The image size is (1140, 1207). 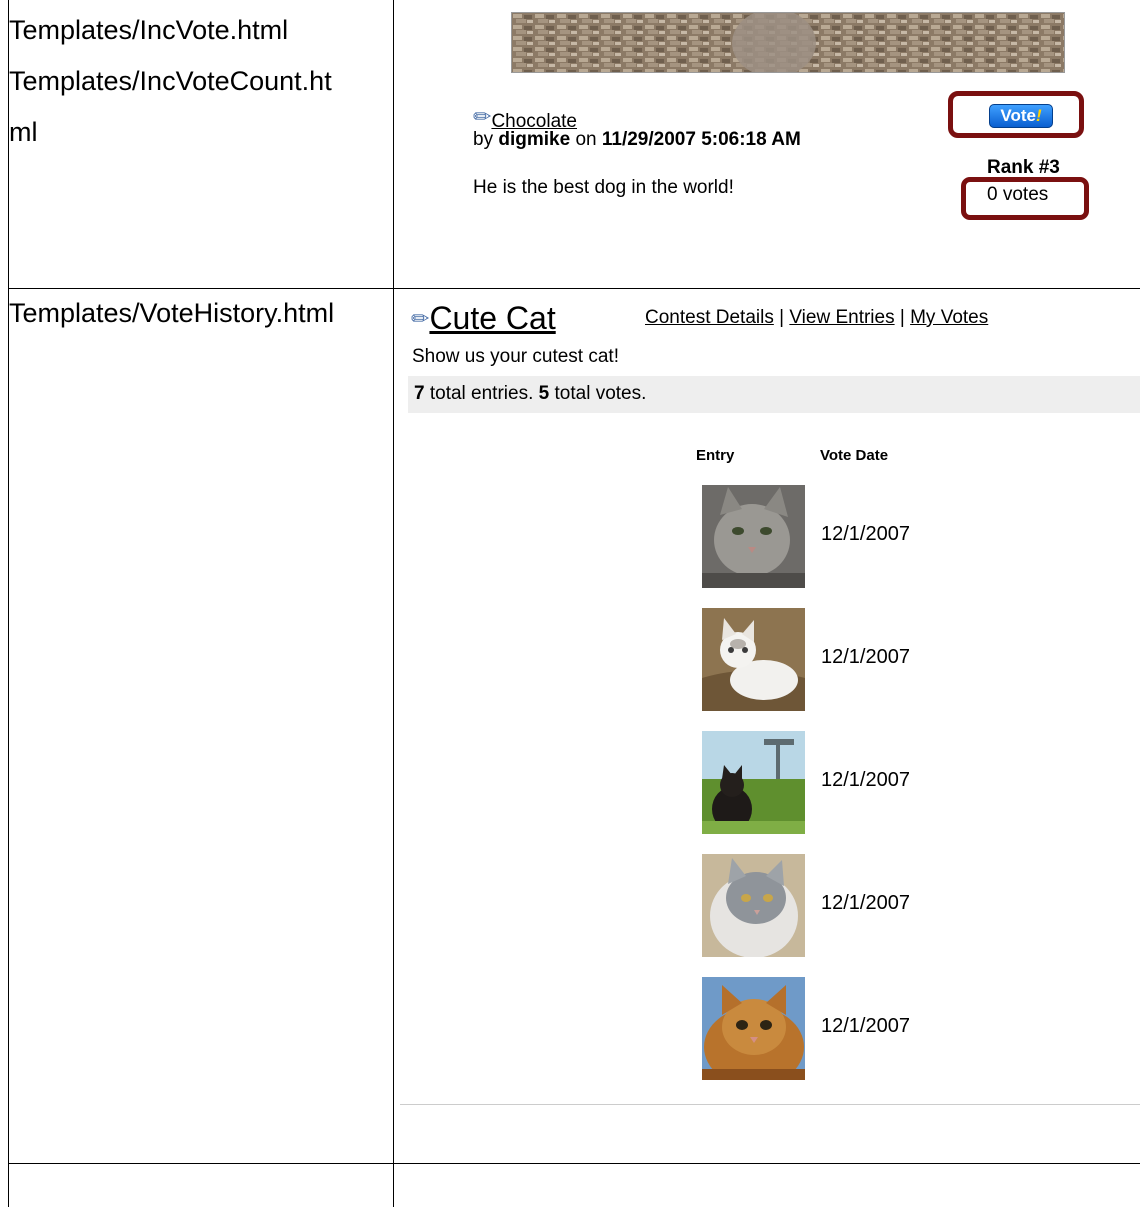 I want to click on entry-thumbnail-white-kitten, so click(x=753, y=659).